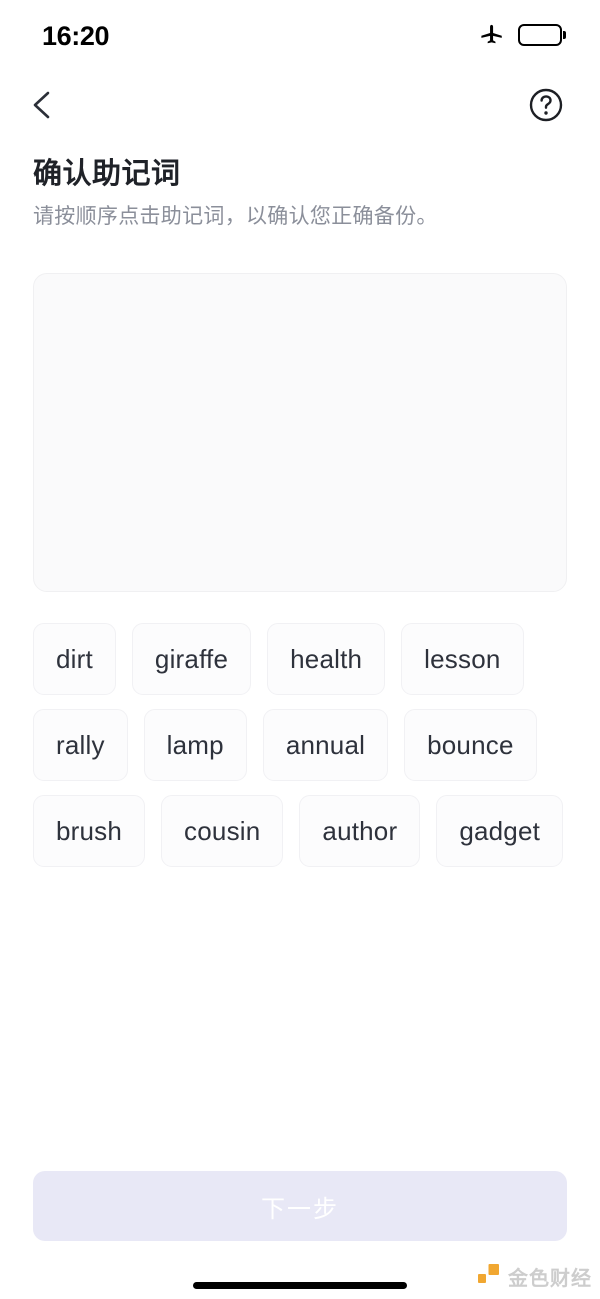 Image resolution: width=600 pixels, height=1299 pixels. Describe the element at coordinates (550, 1279) in the screenshot. I see `watermark-text: 金色财经` at that location.